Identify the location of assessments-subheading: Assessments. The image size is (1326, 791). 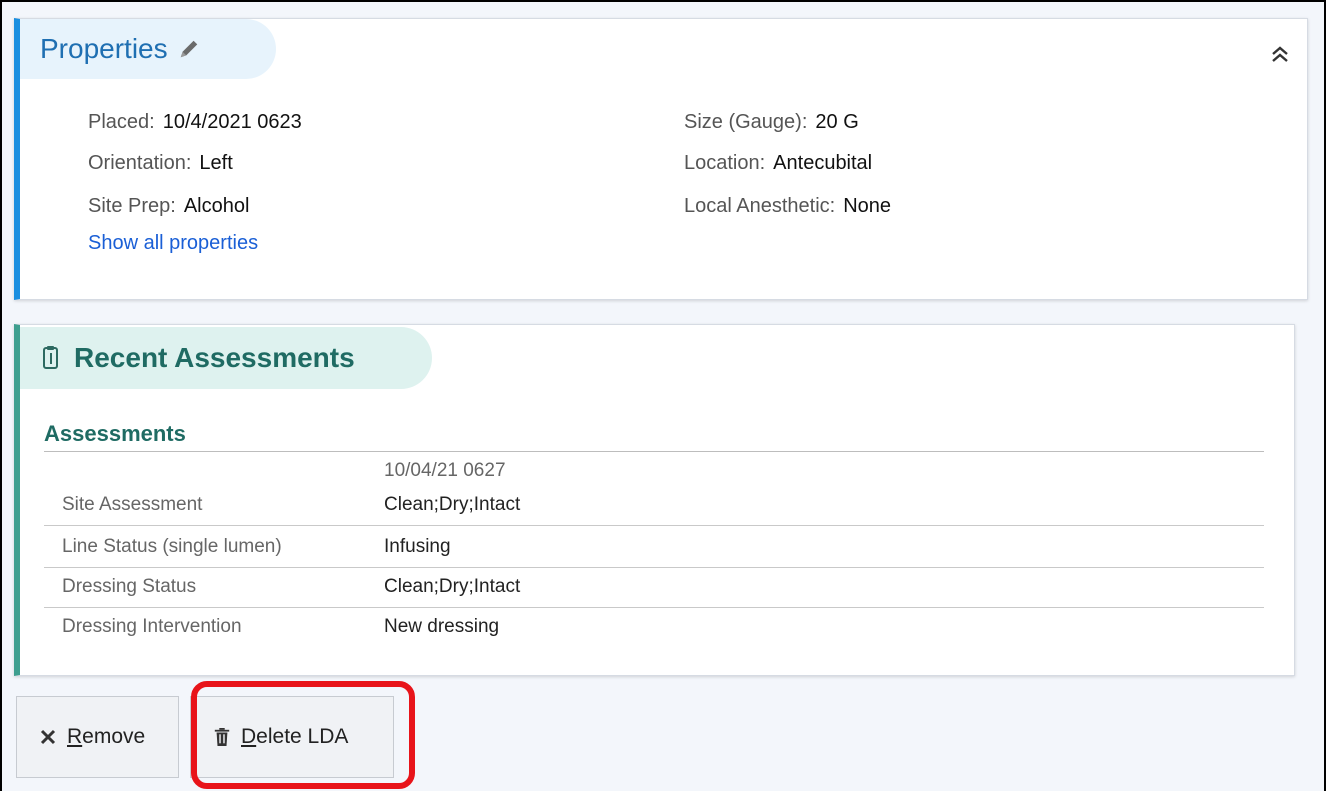
(115, 433).